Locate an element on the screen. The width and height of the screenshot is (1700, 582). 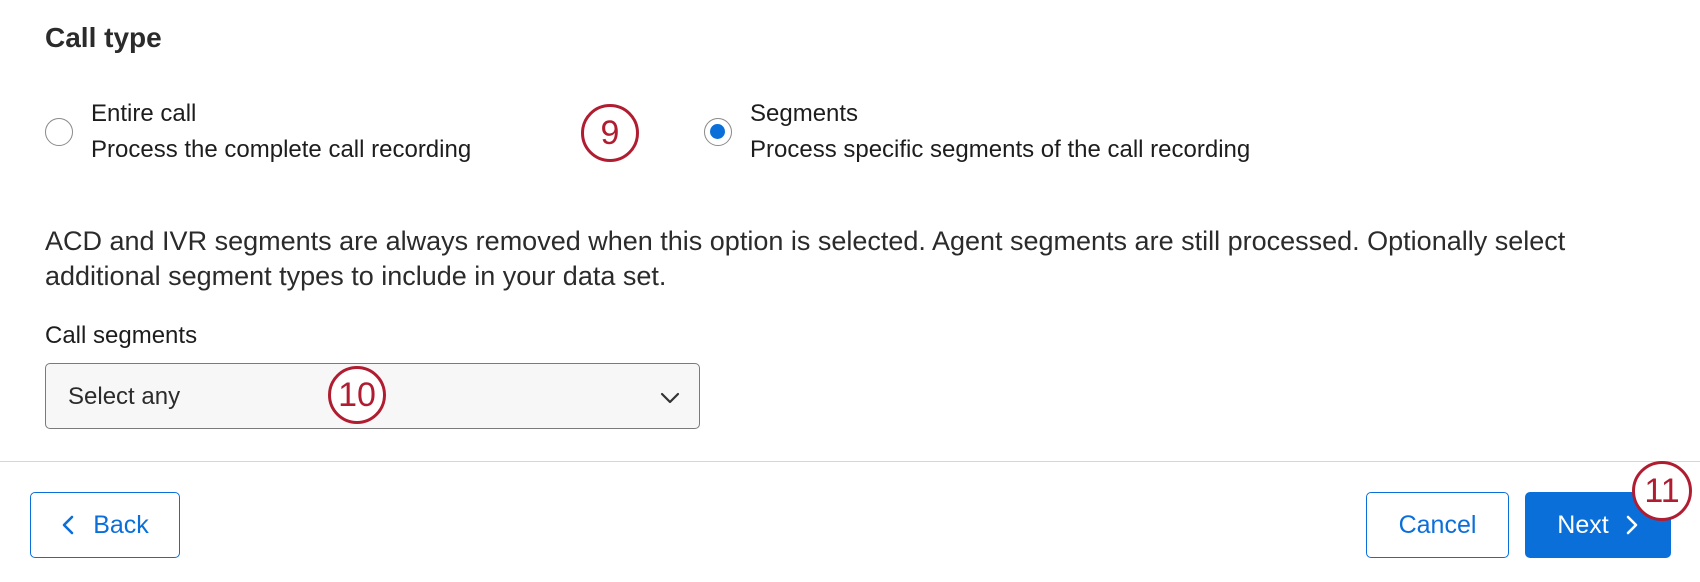
chevron-down-icon is located at coordinates (670, 398).